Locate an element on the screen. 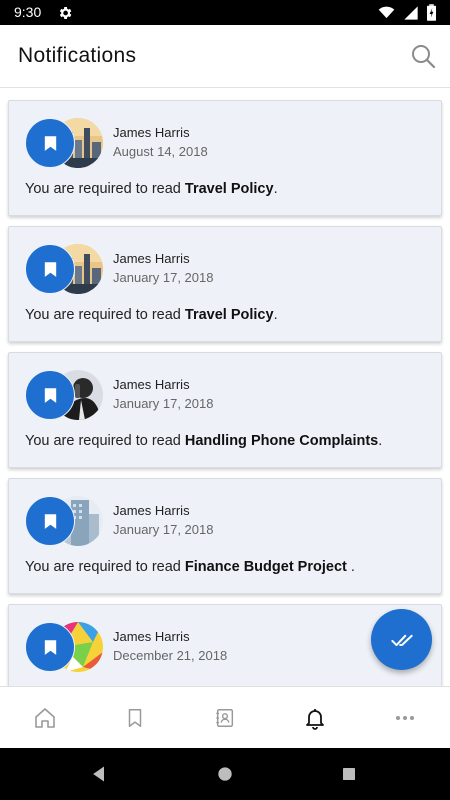 The width and height of the screenshot is (450, 800). document-link: Finance Budget Project is located at coordinates (266, 567).